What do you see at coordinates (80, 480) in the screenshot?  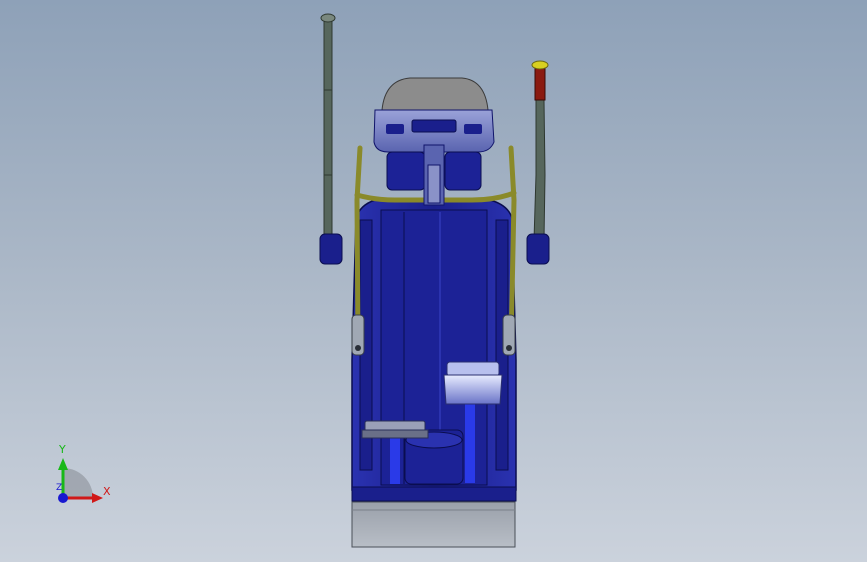 I see `axis-triad` at bounding box center [80, 480].